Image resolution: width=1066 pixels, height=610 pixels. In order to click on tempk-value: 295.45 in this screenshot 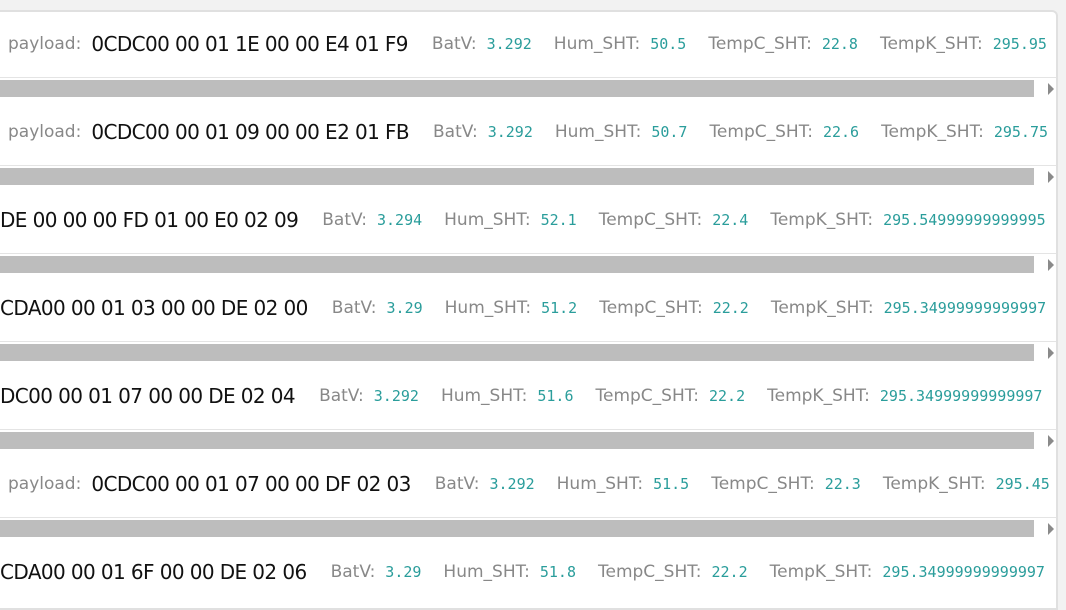, I will do `click(1022, 484)`.